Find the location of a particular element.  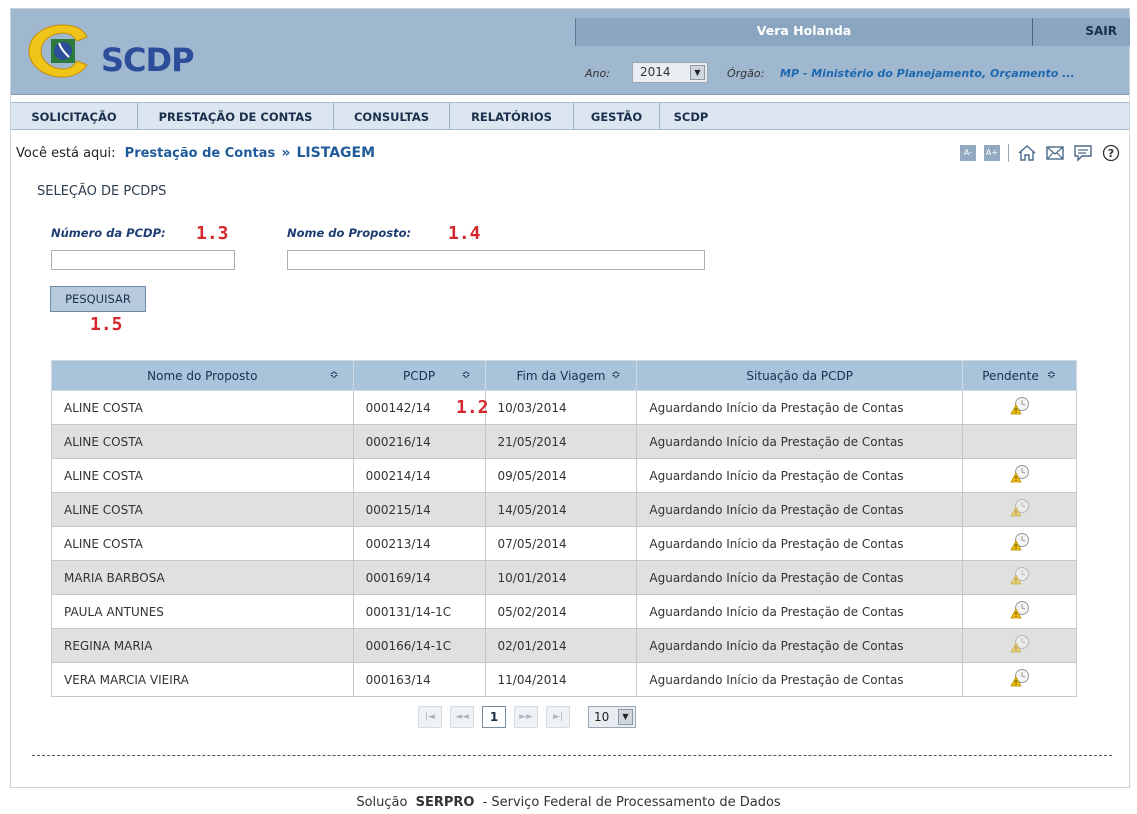

cell-nome-proposto: VERA MARCIA VIEIRA is located at coordinates (202, 679).